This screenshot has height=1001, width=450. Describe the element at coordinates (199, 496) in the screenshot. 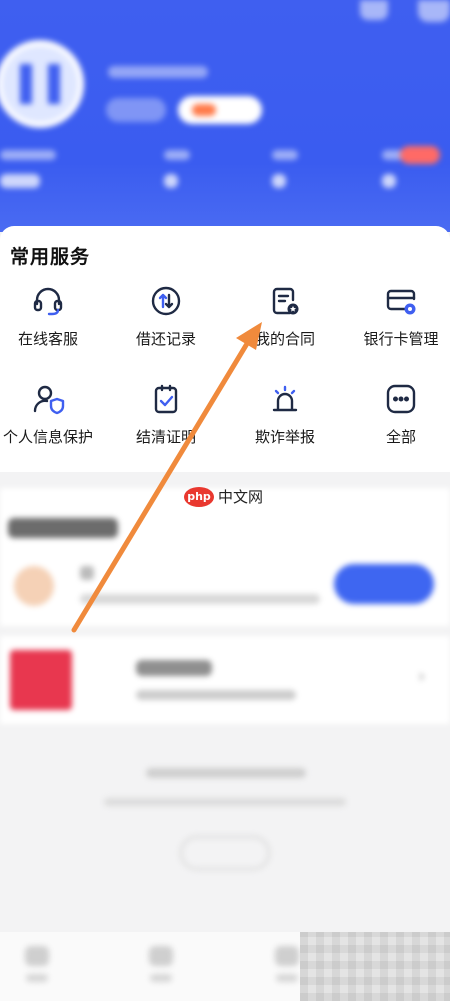

I see `watermark-logo: php` at that location.